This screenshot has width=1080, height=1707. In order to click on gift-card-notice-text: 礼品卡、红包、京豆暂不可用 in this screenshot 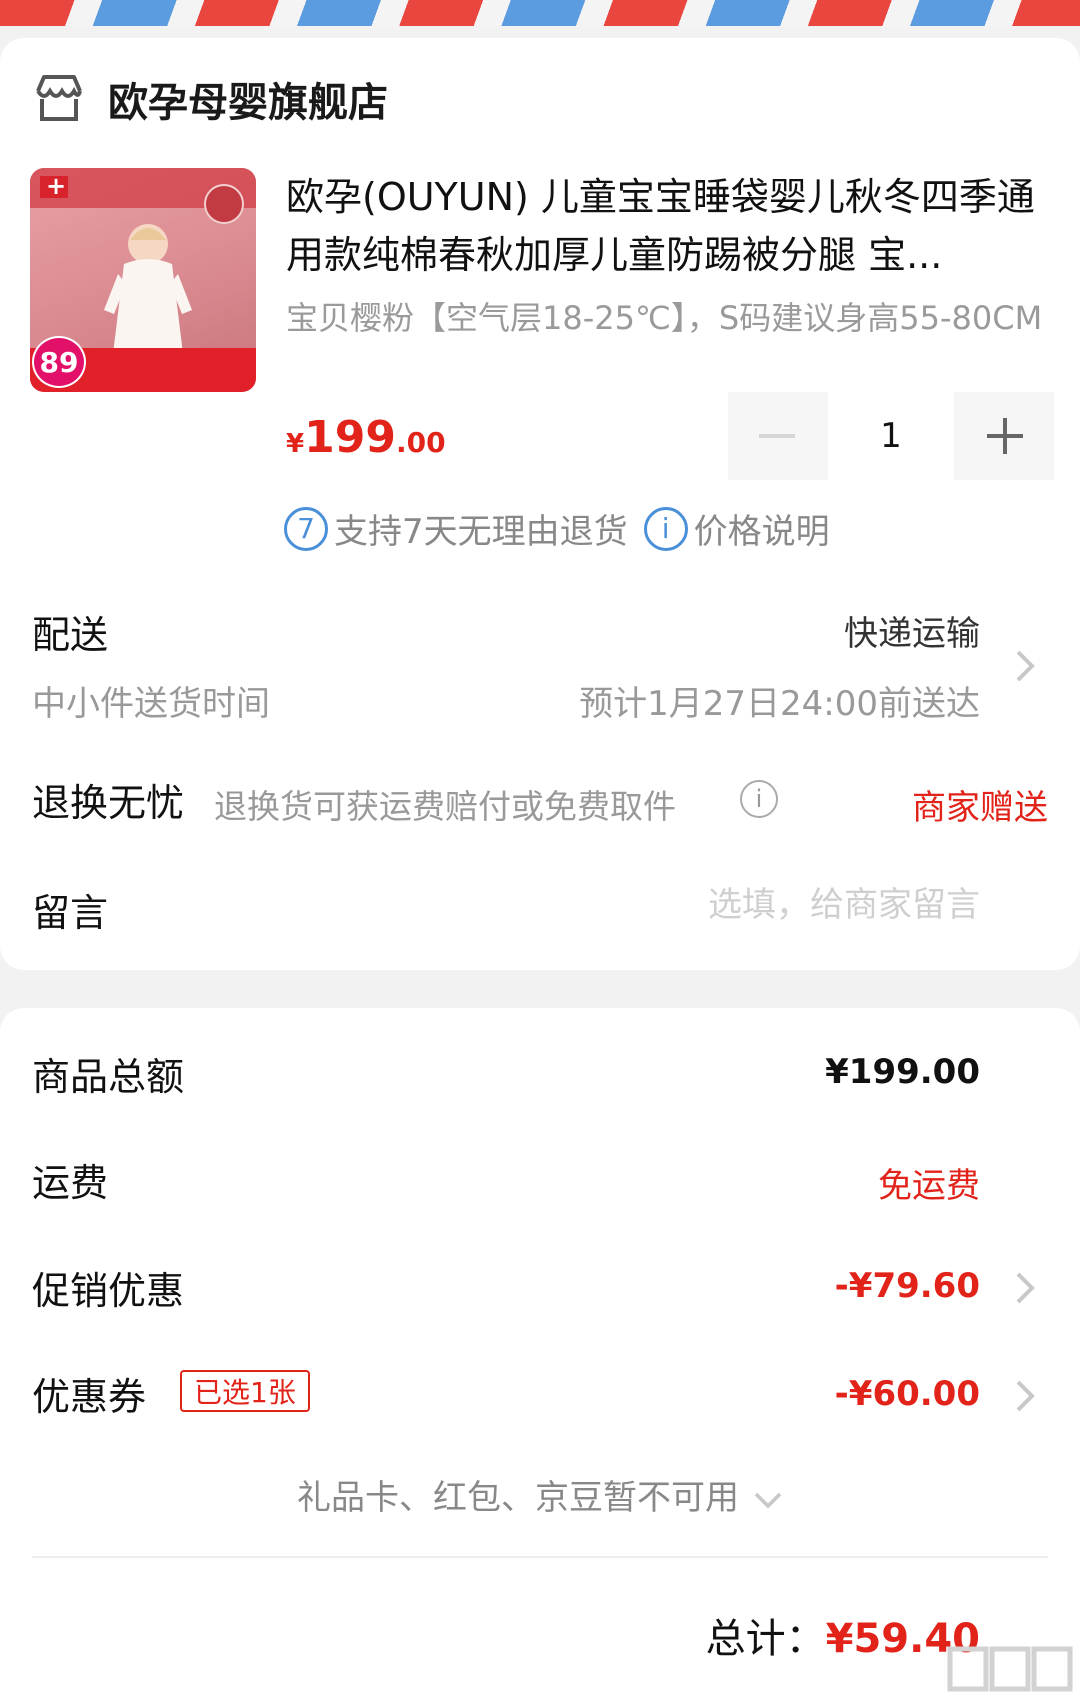, I will do `click(518, 1498)`.